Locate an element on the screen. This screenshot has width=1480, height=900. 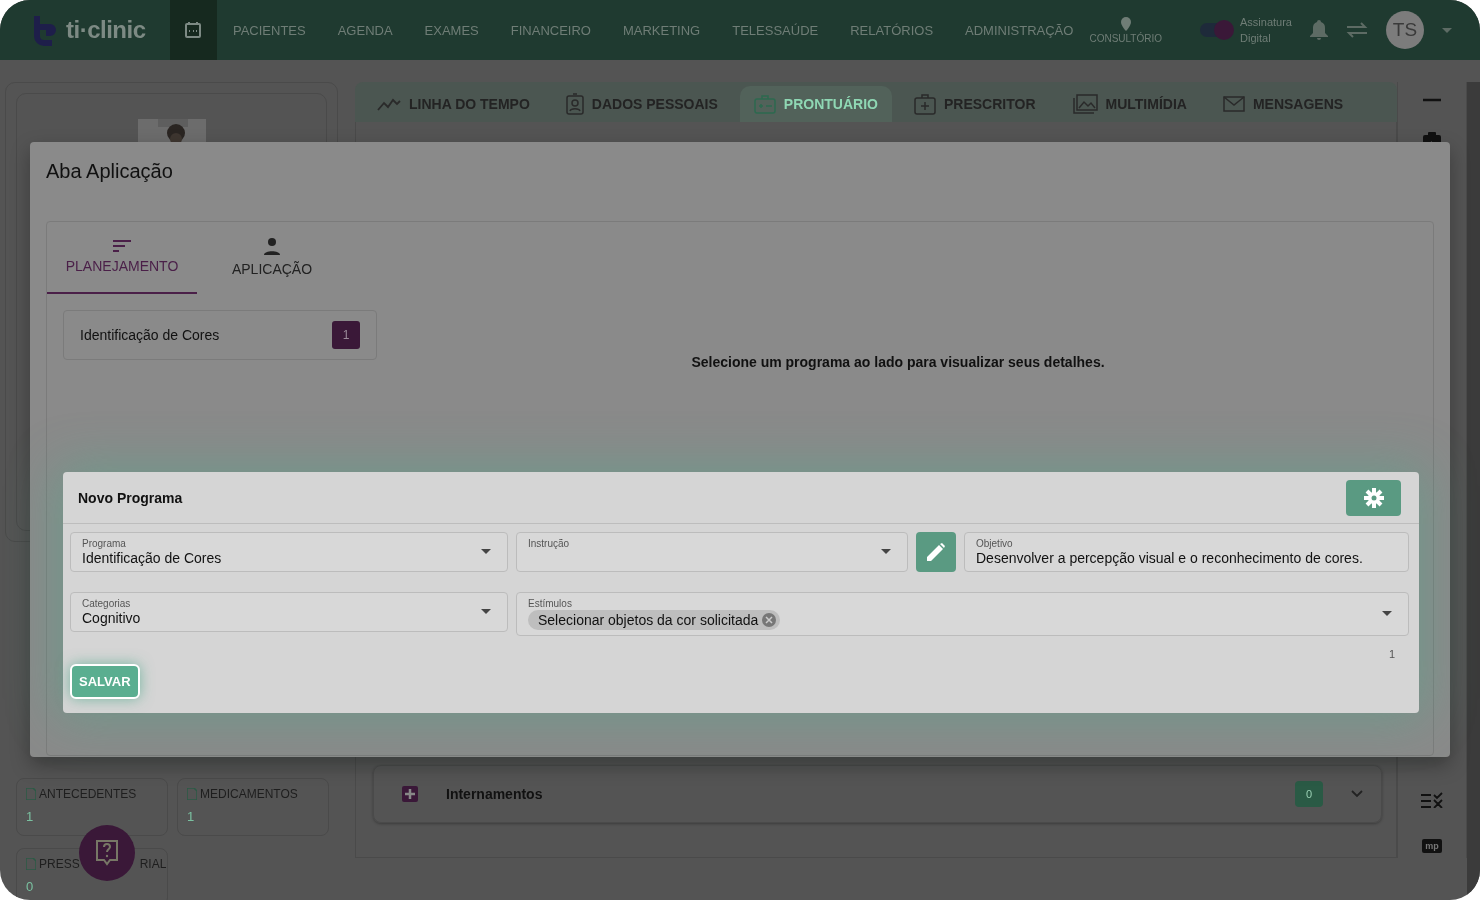
medical-case-icon is located at coordinates (764, 104).